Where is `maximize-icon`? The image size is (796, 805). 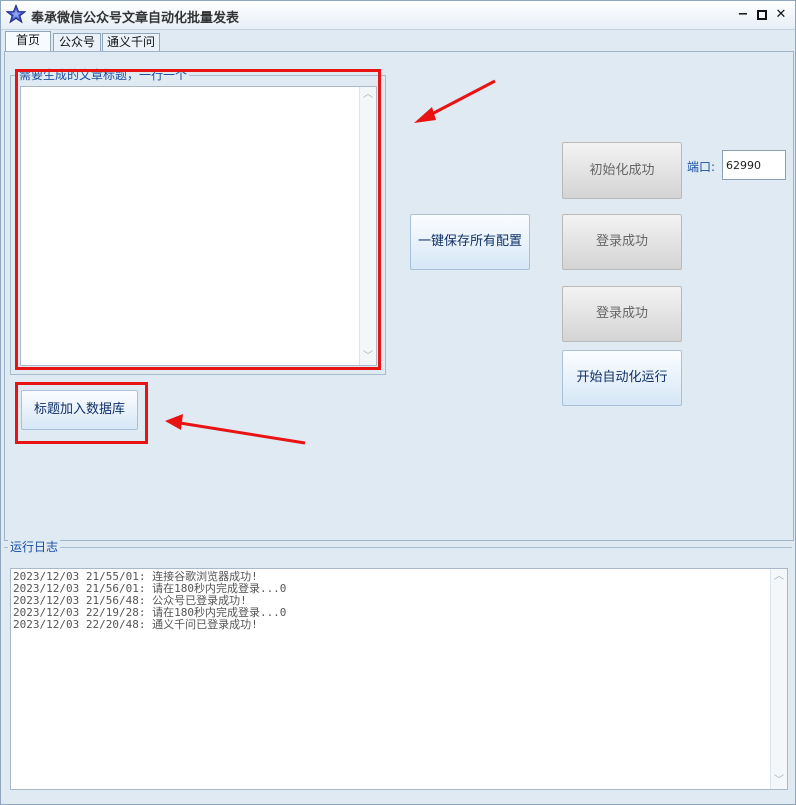 maximize-icon is located at coordinates (762, 15).